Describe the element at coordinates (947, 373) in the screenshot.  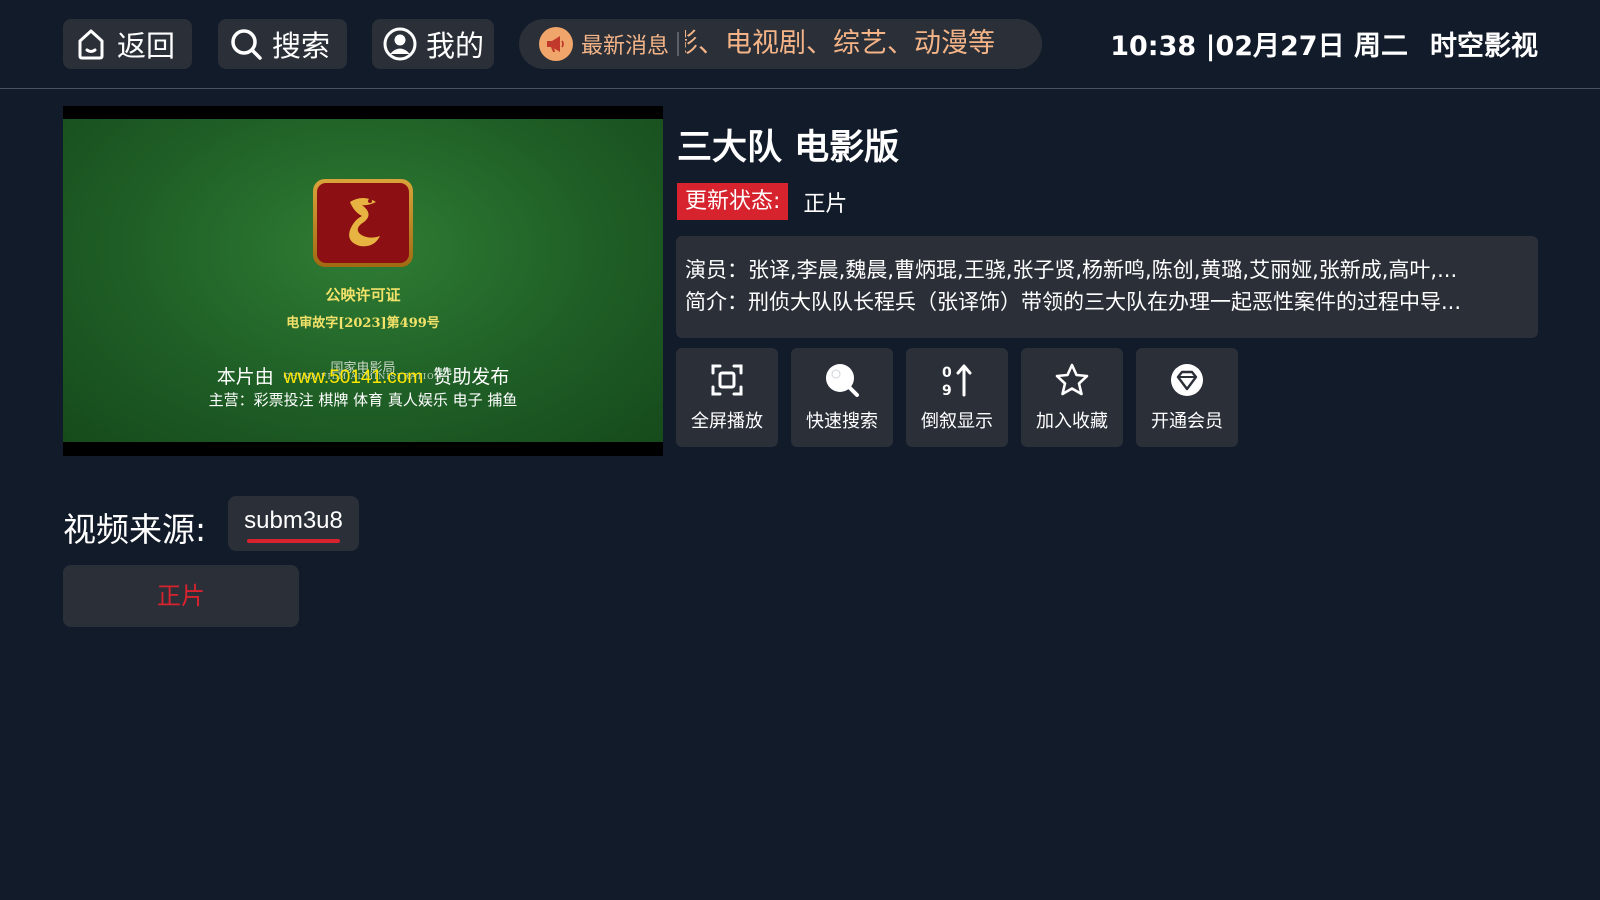
I see `svg-text: 0` at that location.